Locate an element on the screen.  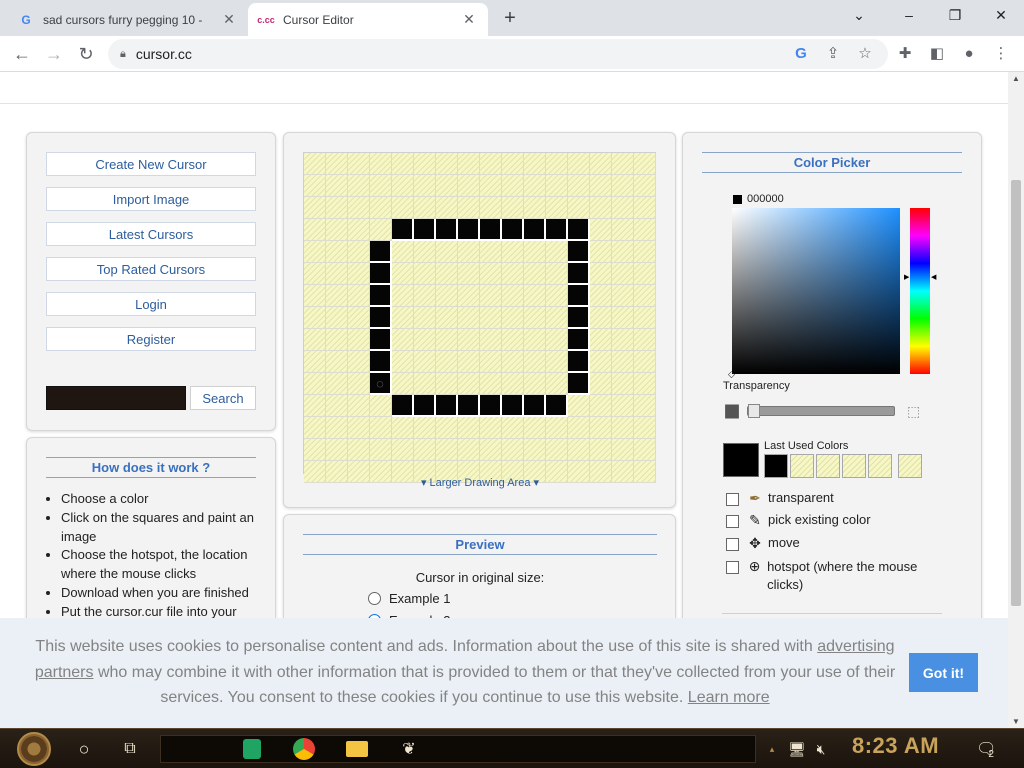
example-1-radio is located at coordinates (374, 598).